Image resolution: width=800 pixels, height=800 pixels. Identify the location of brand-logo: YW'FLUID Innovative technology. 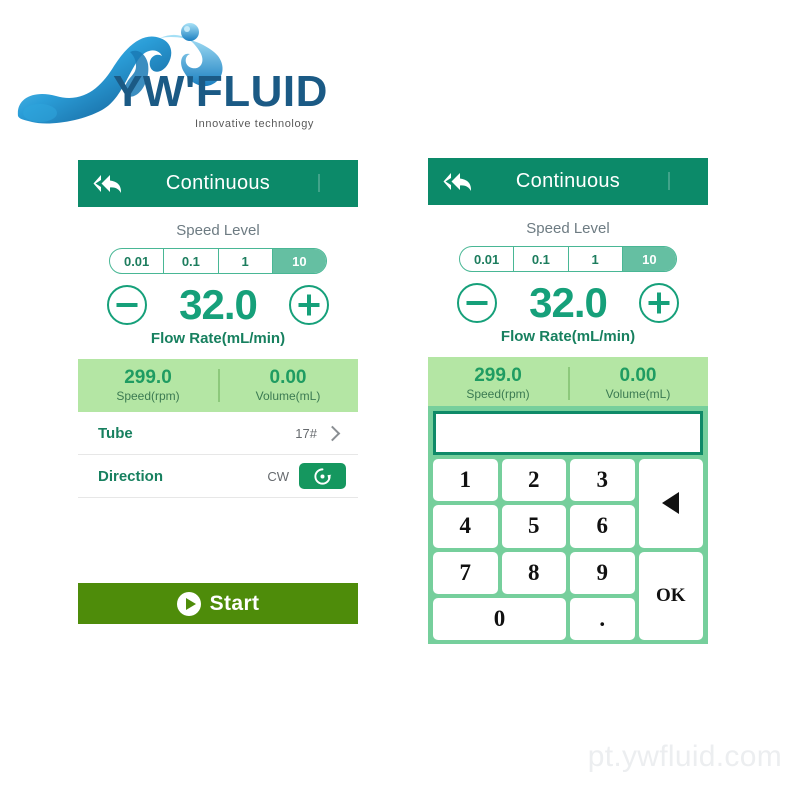
(175, 73).